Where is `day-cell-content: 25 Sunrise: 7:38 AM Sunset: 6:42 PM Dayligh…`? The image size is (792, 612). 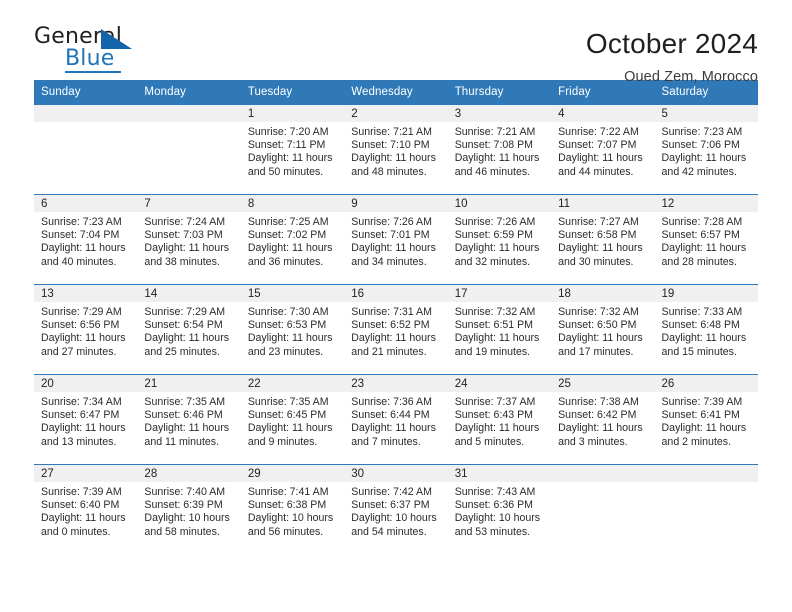 day-cell-content: 25 Sunrise: 7:38 AM Sunset: 6:42 PM Dayligh… is located at coordinates (603, 419).